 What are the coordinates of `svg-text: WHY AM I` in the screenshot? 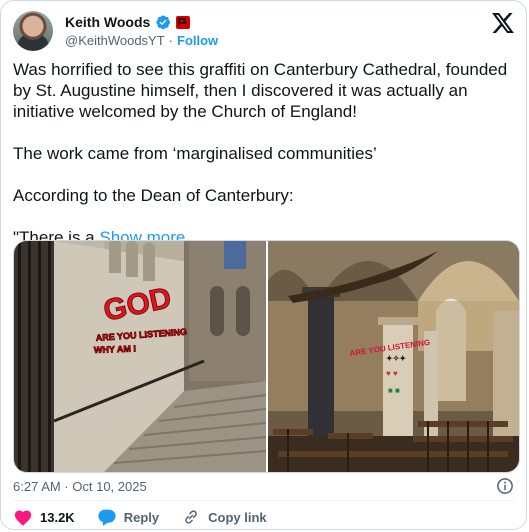 It's located at (115, 349).